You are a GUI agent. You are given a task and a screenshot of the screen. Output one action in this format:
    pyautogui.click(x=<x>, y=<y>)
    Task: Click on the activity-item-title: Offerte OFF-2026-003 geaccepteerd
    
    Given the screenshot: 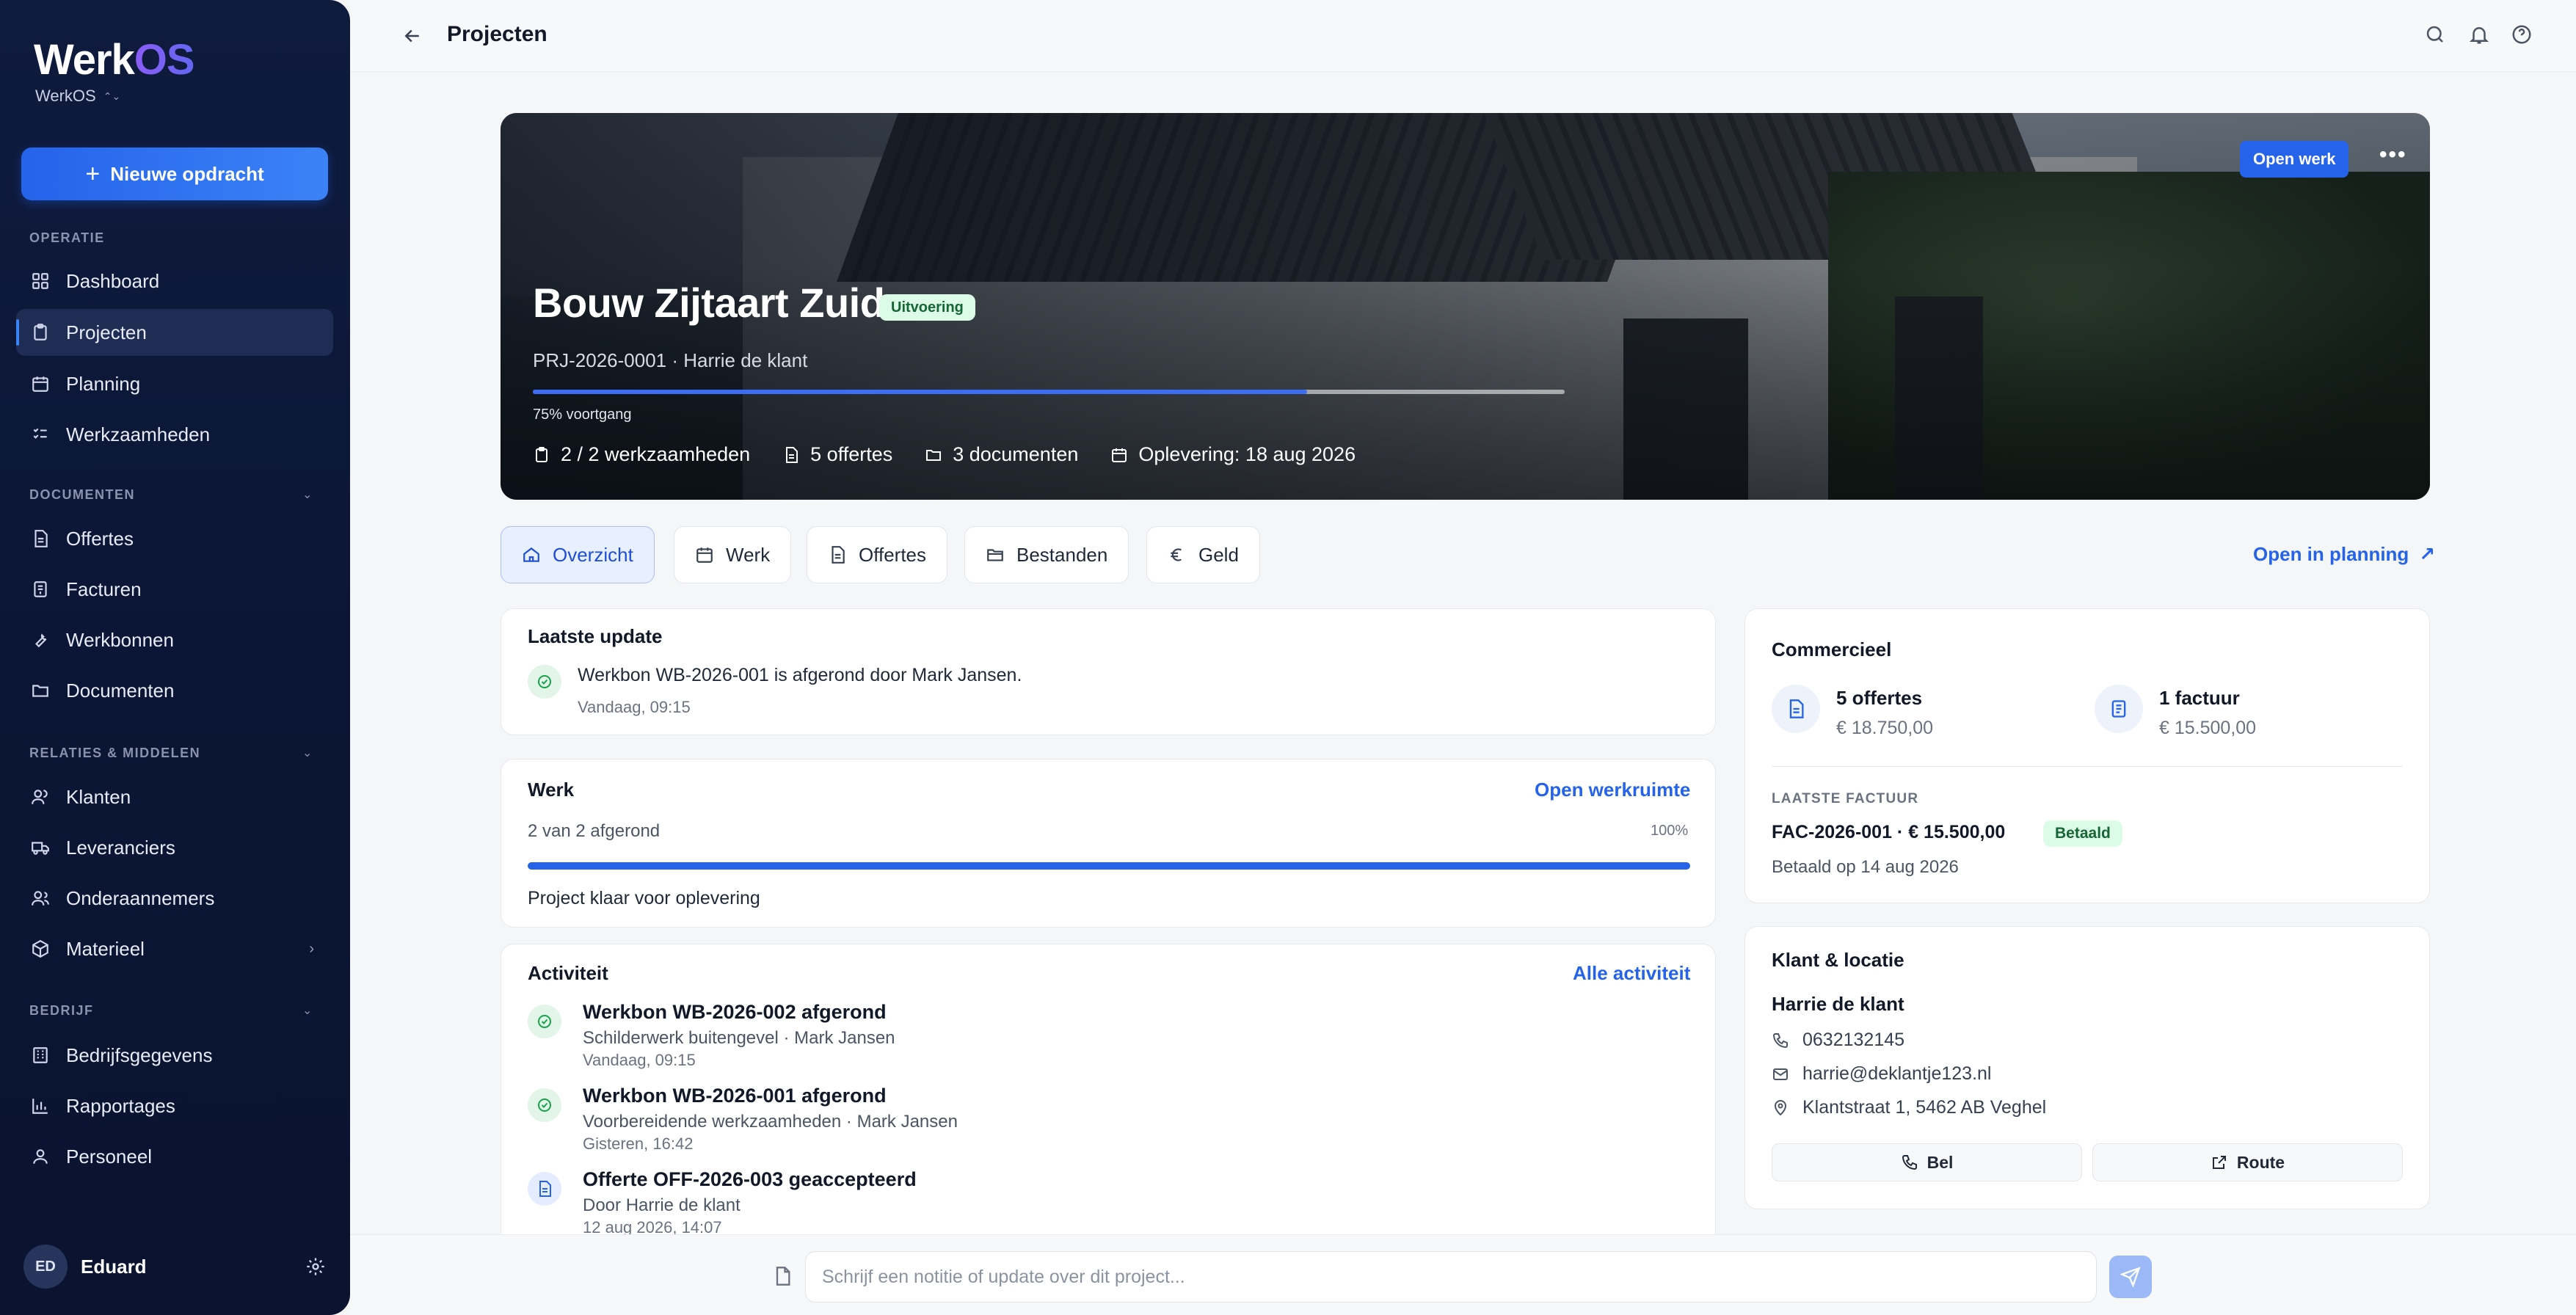 What is the action you would take?
    pyautogui.click(x=750, y=1179)
    